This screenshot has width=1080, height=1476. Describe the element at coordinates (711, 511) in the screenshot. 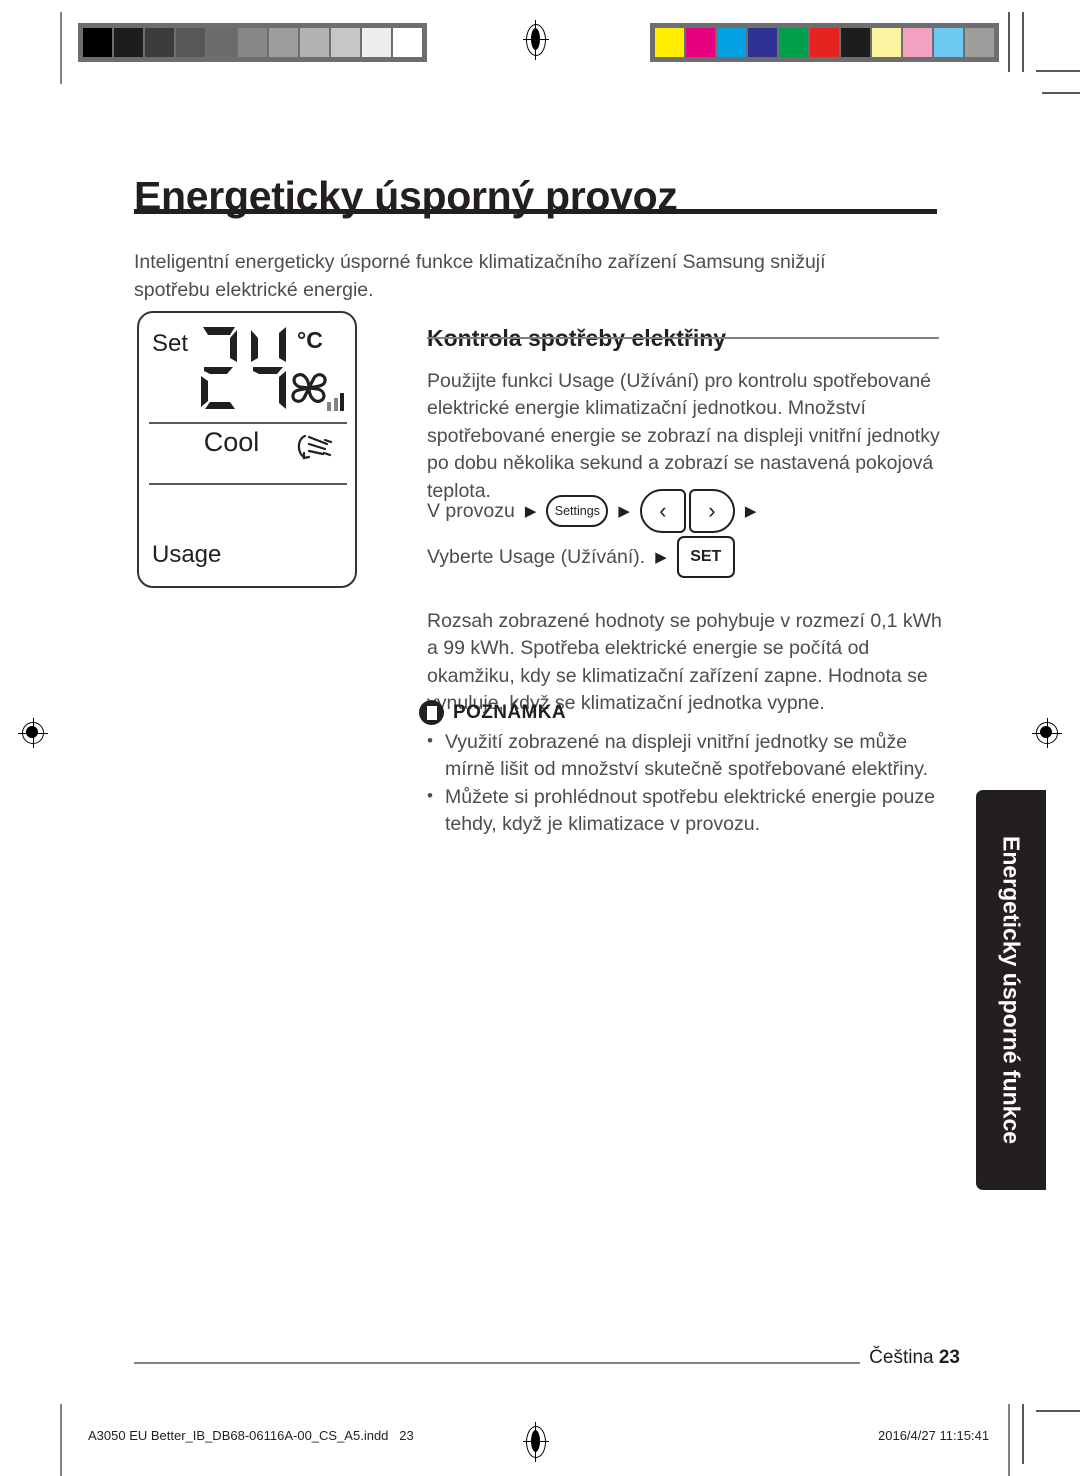

I see `nav-right-button: ›` at that location.